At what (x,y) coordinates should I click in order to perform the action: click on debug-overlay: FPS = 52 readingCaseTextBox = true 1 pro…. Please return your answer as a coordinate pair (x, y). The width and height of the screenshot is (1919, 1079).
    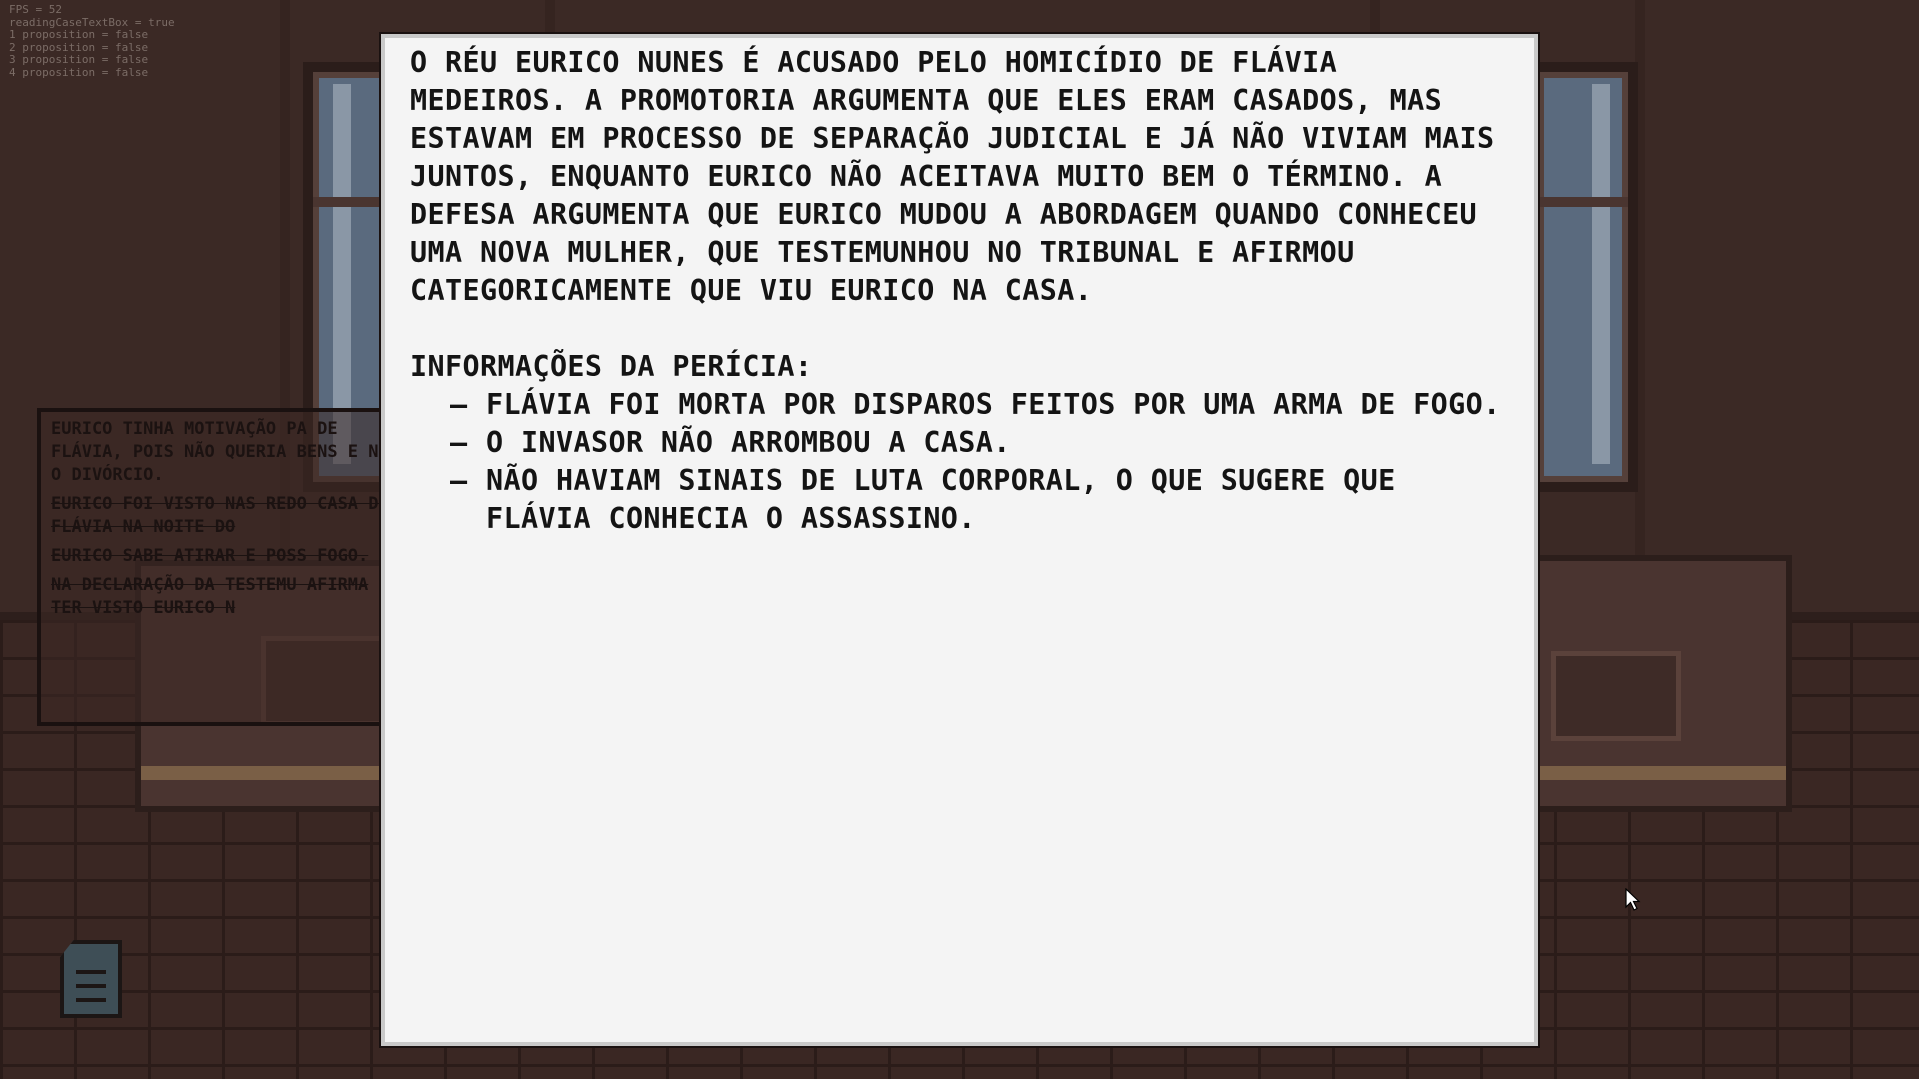
    Looking at the image, I should click on (92, 41).